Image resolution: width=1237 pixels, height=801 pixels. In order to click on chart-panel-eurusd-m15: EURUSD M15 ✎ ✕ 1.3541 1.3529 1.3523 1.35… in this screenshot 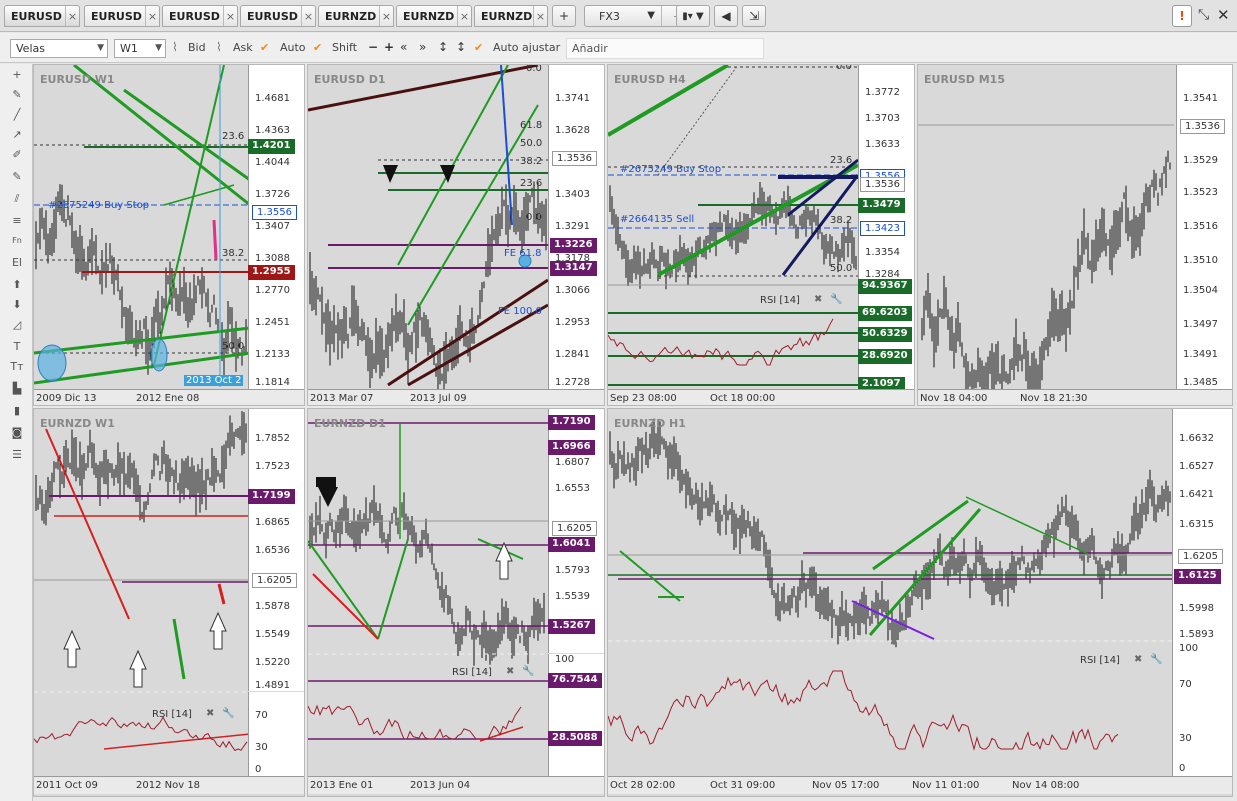, I will do `click(1075, 235)`.